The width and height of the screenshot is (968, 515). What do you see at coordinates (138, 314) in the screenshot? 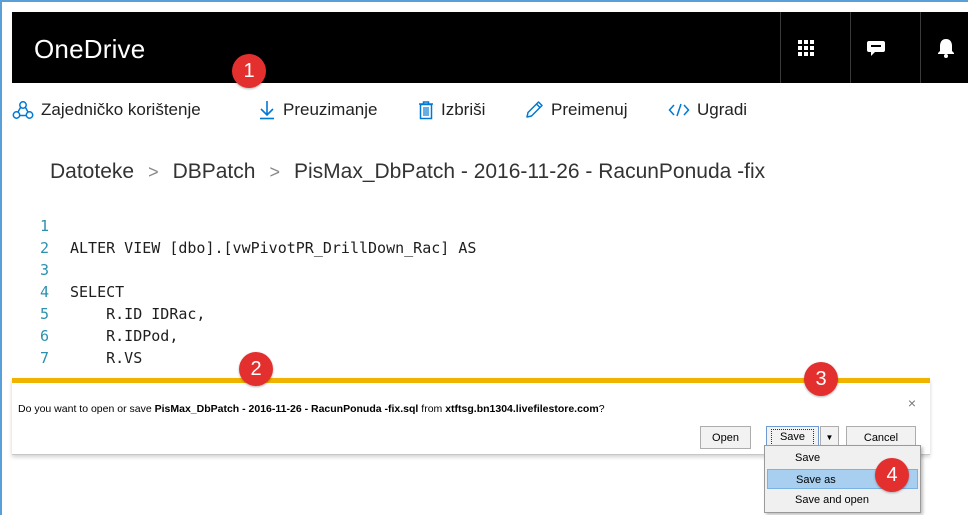
I see `code-text: R.ID IDRac,` at bounding box center [138, 314].